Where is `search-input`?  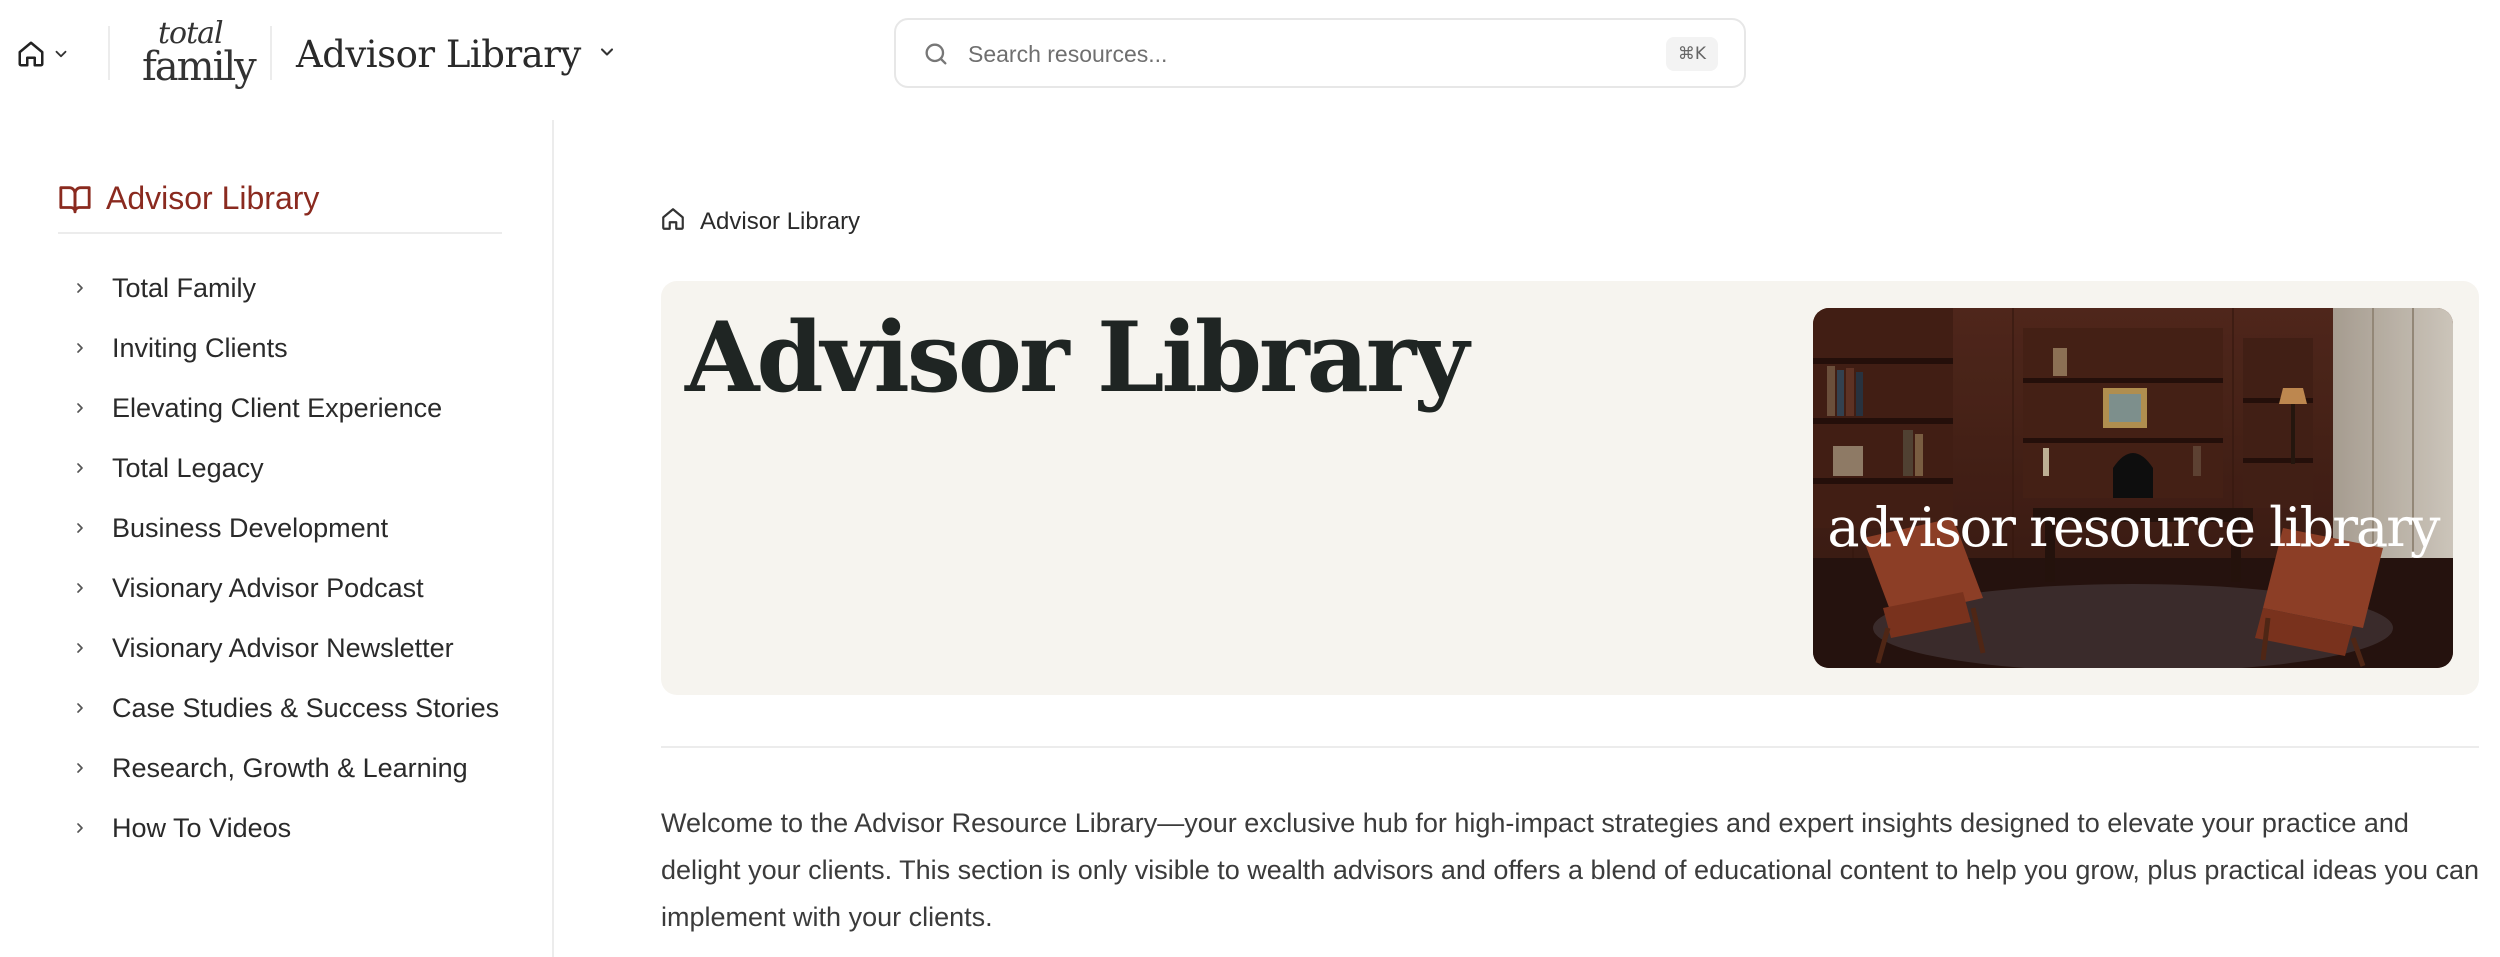
search-input is located at coordinates (1268, 54).